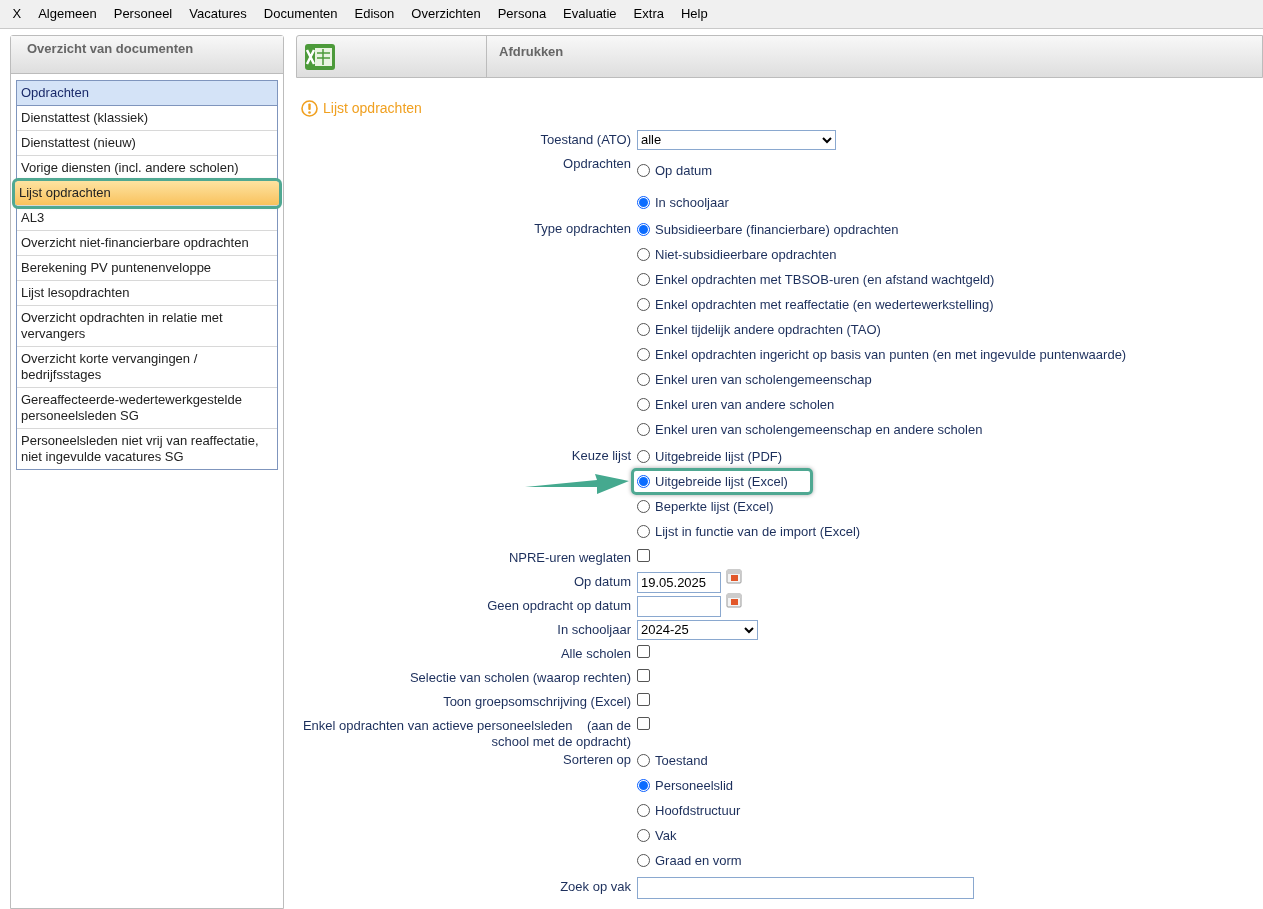  I want to click on sidebar-item: Personeelsleden niet vrij van reaffectatie, niet ingevulde vacatures SG, so click(147, 449).